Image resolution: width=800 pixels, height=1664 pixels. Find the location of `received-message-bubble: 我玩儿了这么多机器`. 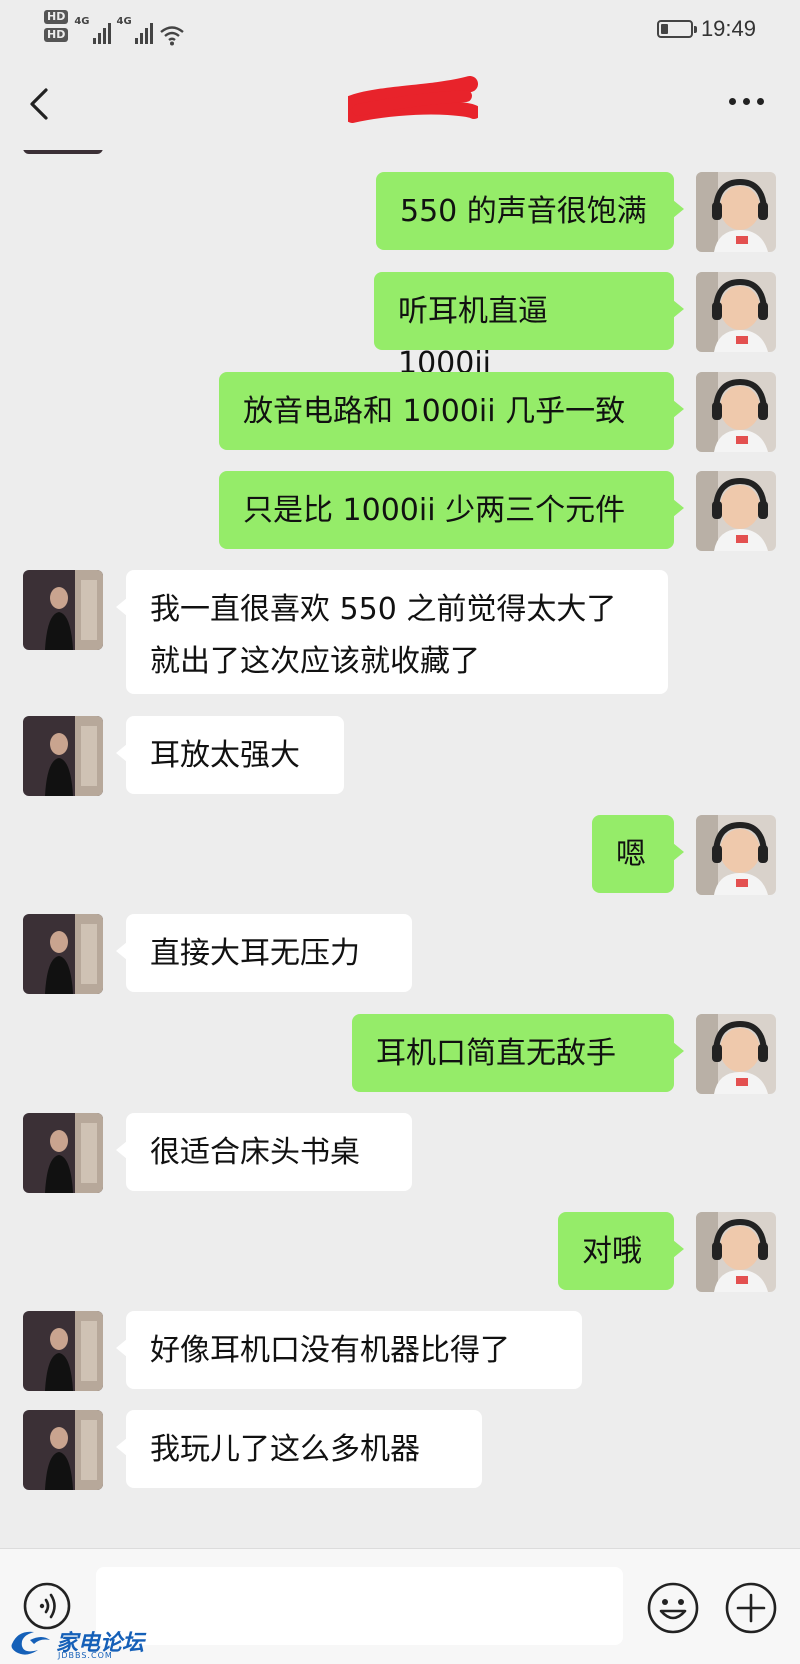

received-message-bubble: 我玩儿了这么多机器 is located at coordinates (299, 1449).